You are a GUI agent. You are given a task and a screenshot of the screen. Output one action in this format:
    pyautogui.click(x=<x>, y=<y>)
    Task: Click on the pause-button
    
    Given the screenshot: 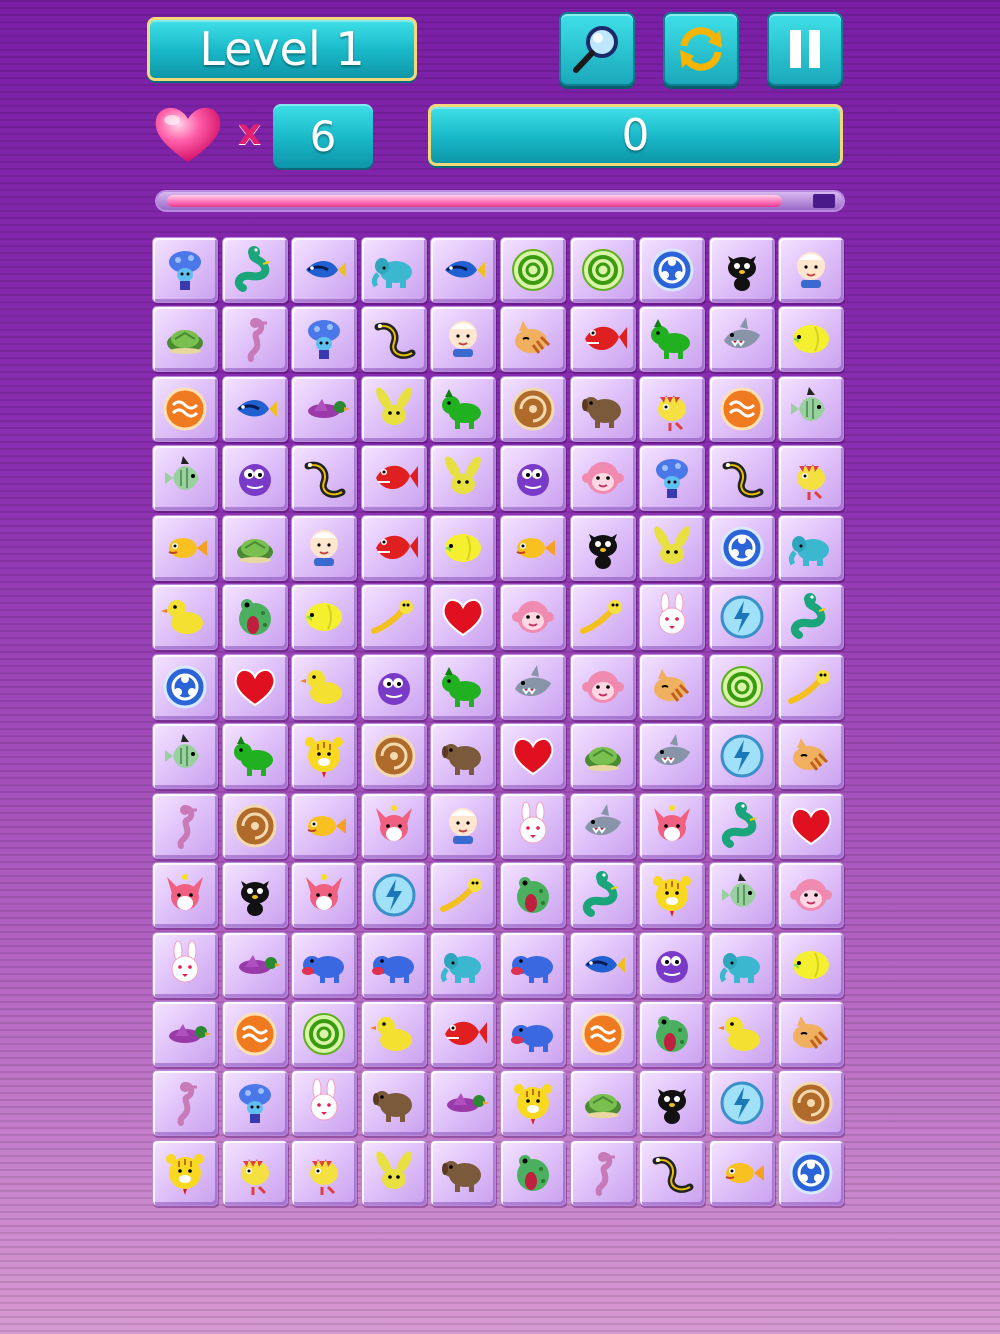 What is the action you would take?
    pyautogui.click(x=805, y=49)
    